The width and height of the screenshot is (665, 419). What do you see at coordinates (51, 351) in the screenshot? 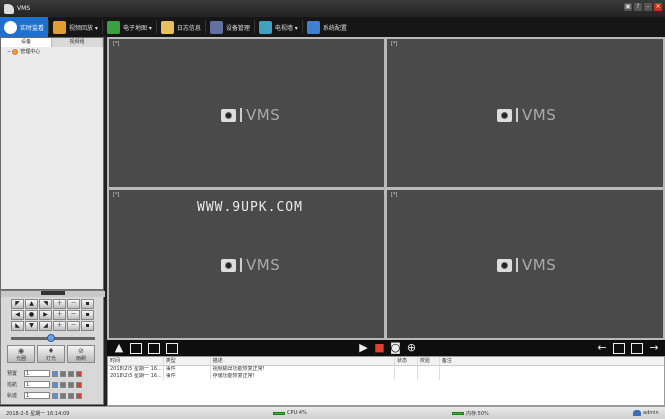
I see `light-icon: ♦` at bounding box center [51, 351].